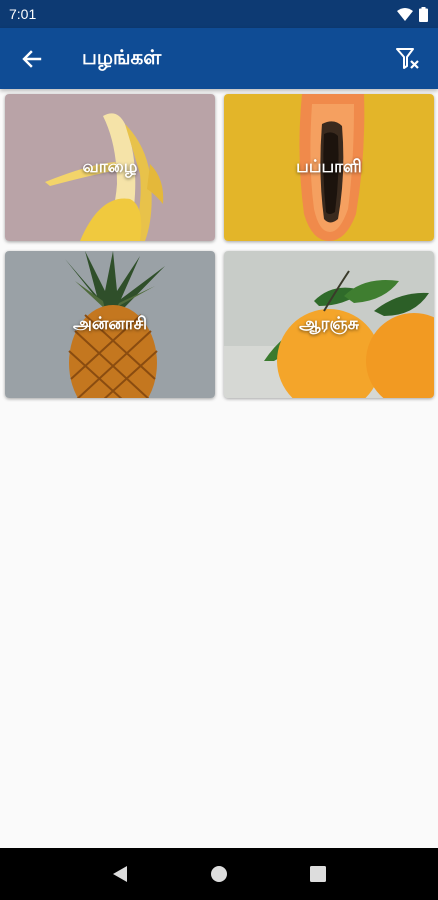  I want to click on back-triangle-icon, so click(119, 874).